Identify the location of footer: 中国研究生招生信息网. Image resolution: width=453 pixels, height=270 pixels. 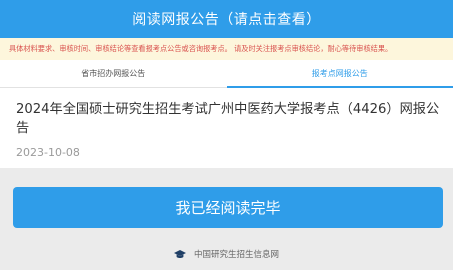
(226, 254).